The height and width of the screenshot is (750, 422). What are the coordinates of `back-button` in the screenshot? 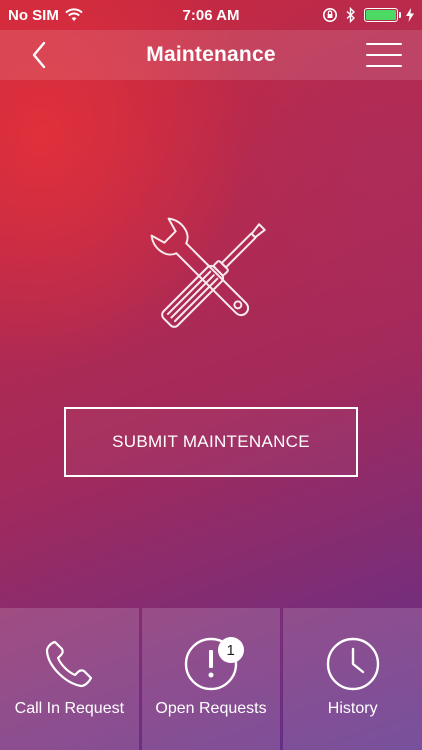 It's located at (39, 55).